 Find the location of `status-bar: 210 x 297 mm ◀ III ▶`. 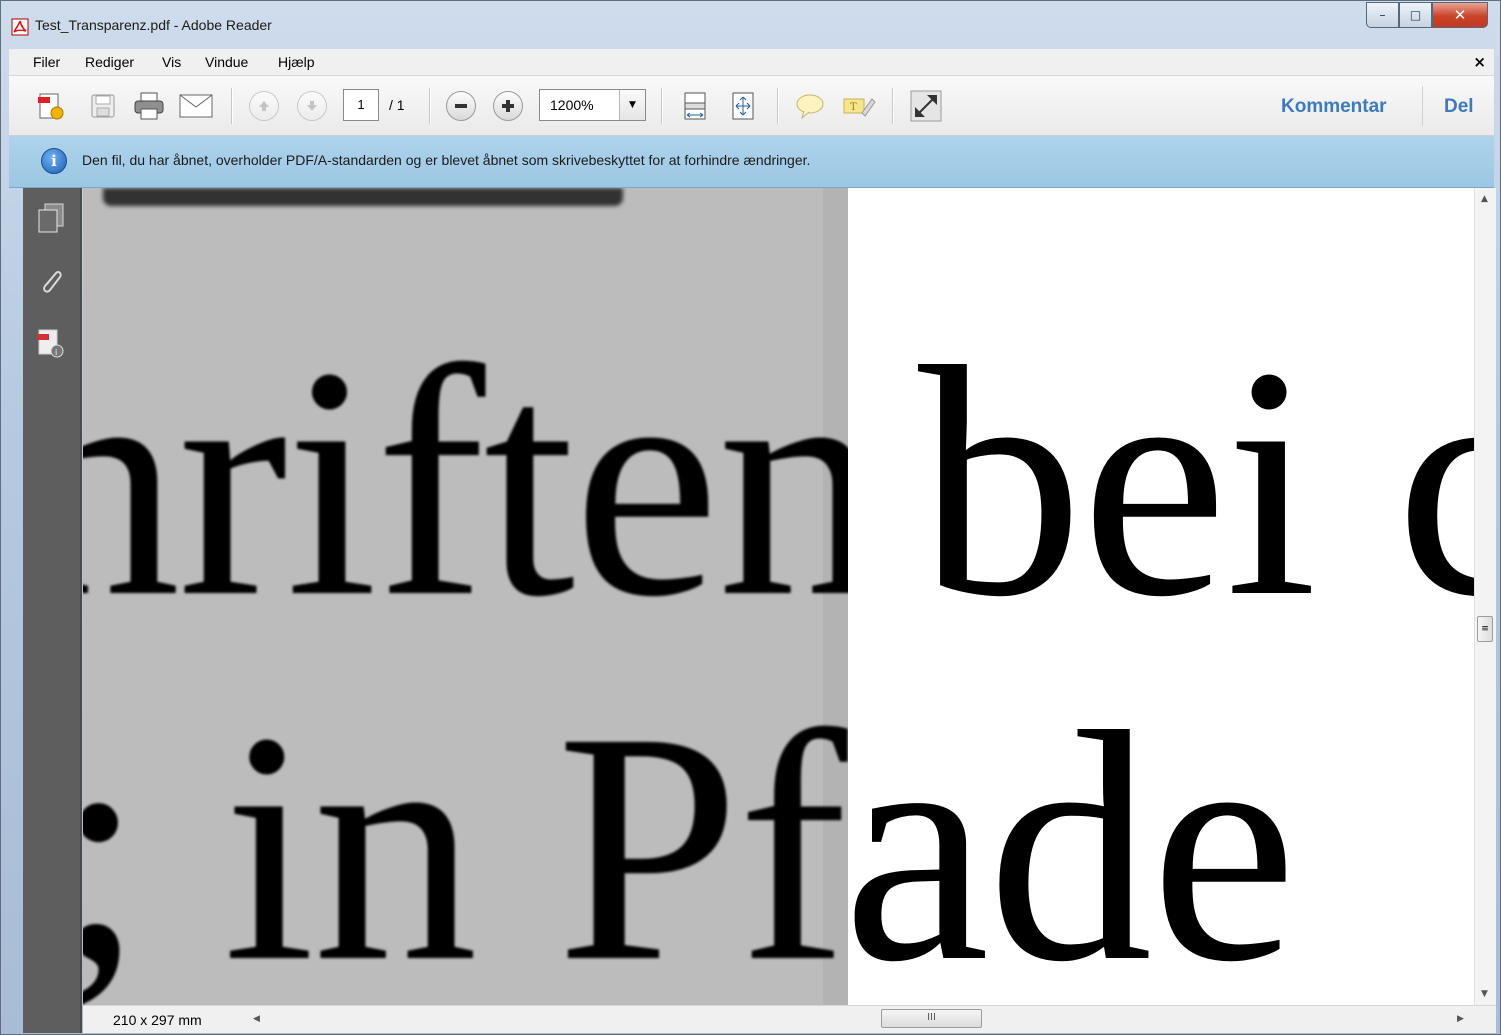

status-bar: 210 x 297 mm ◀ III ▶ is located at coordinates (789, 1019).